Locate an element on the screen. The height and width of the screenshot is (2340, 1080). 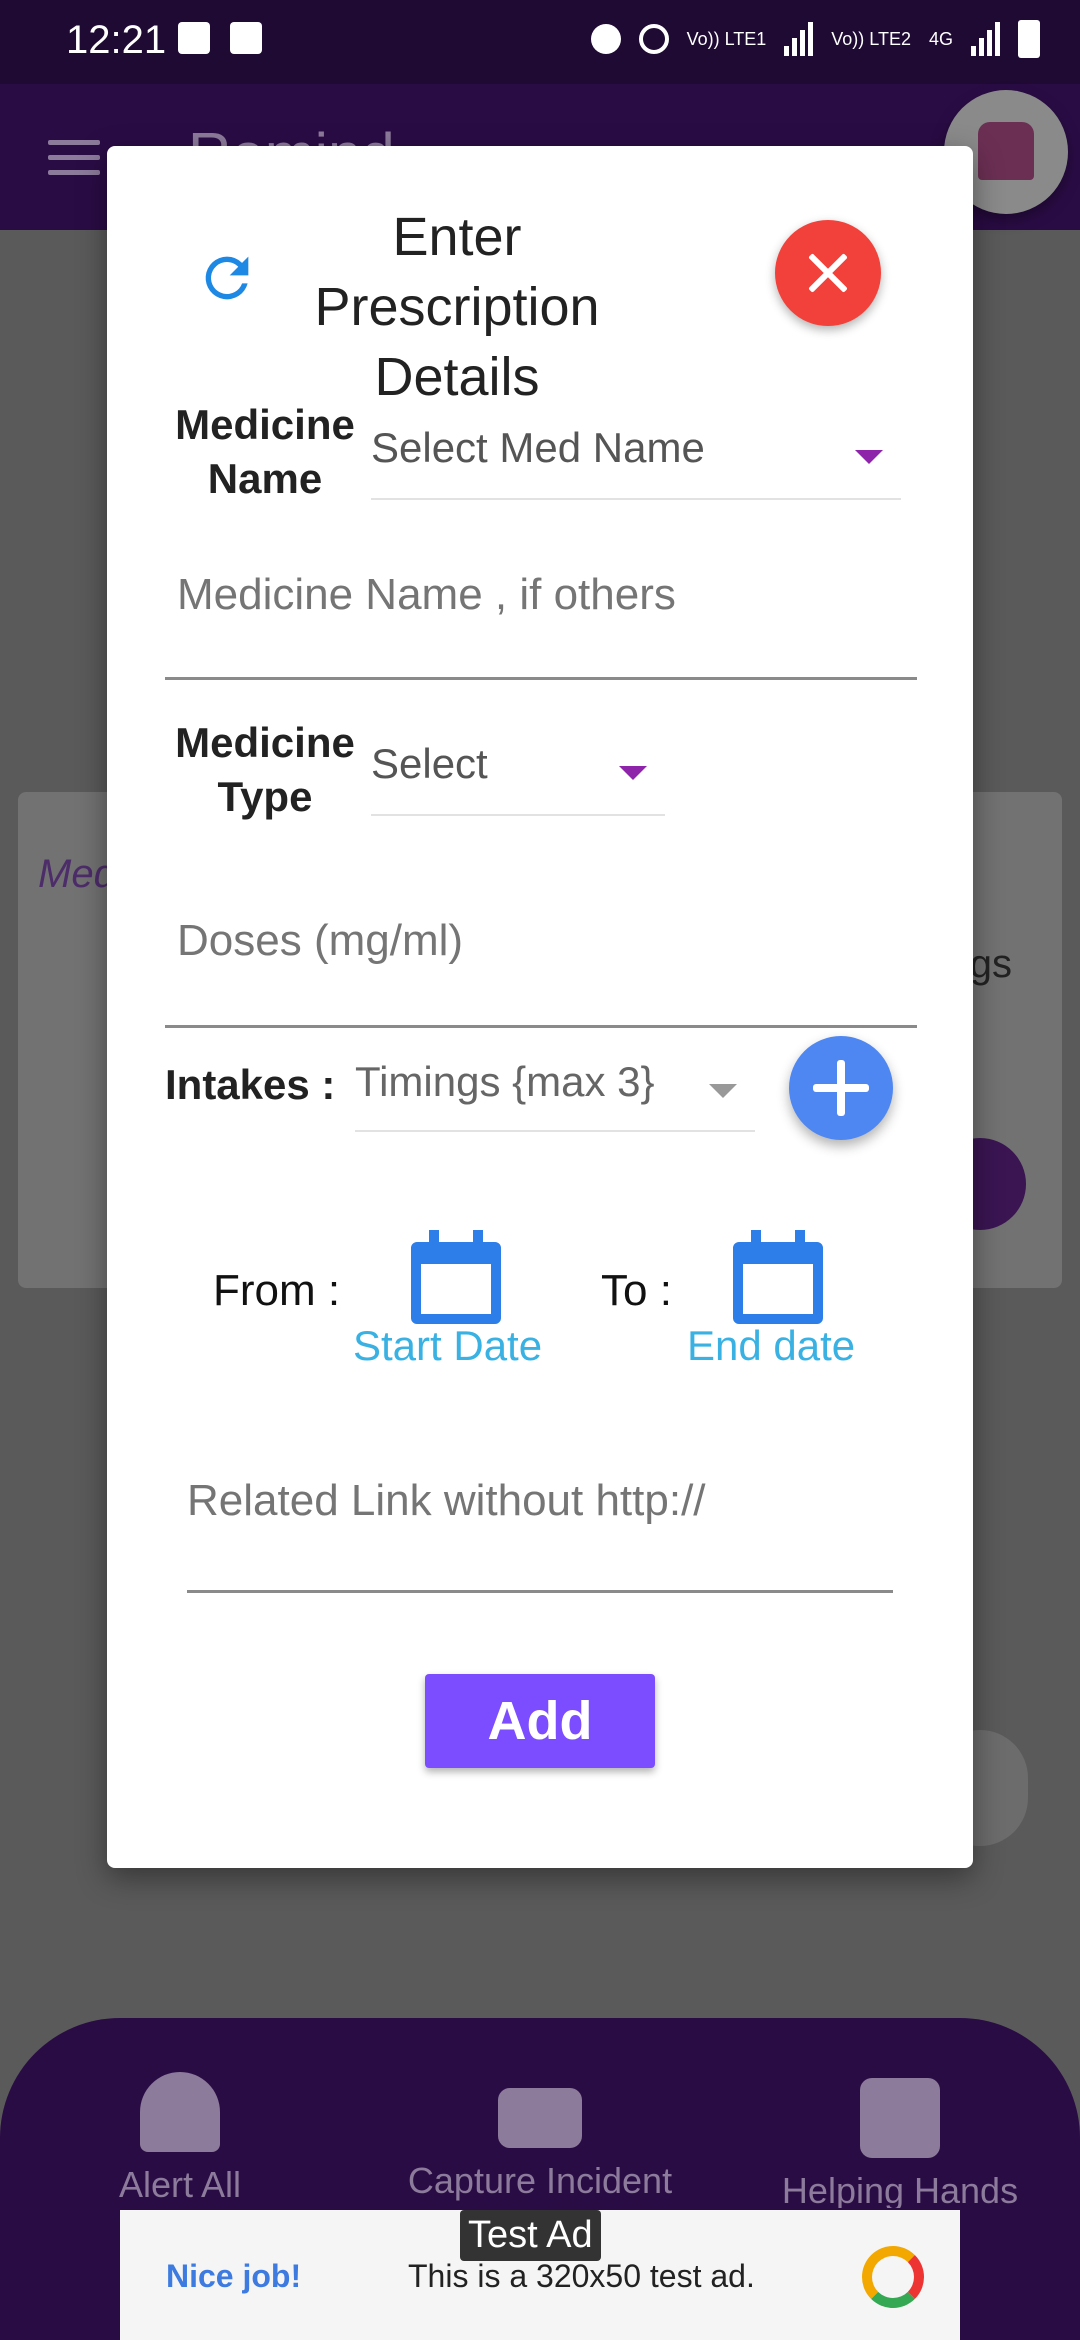
medicine-type-select-value: Select is located at coordinates (429, 763).